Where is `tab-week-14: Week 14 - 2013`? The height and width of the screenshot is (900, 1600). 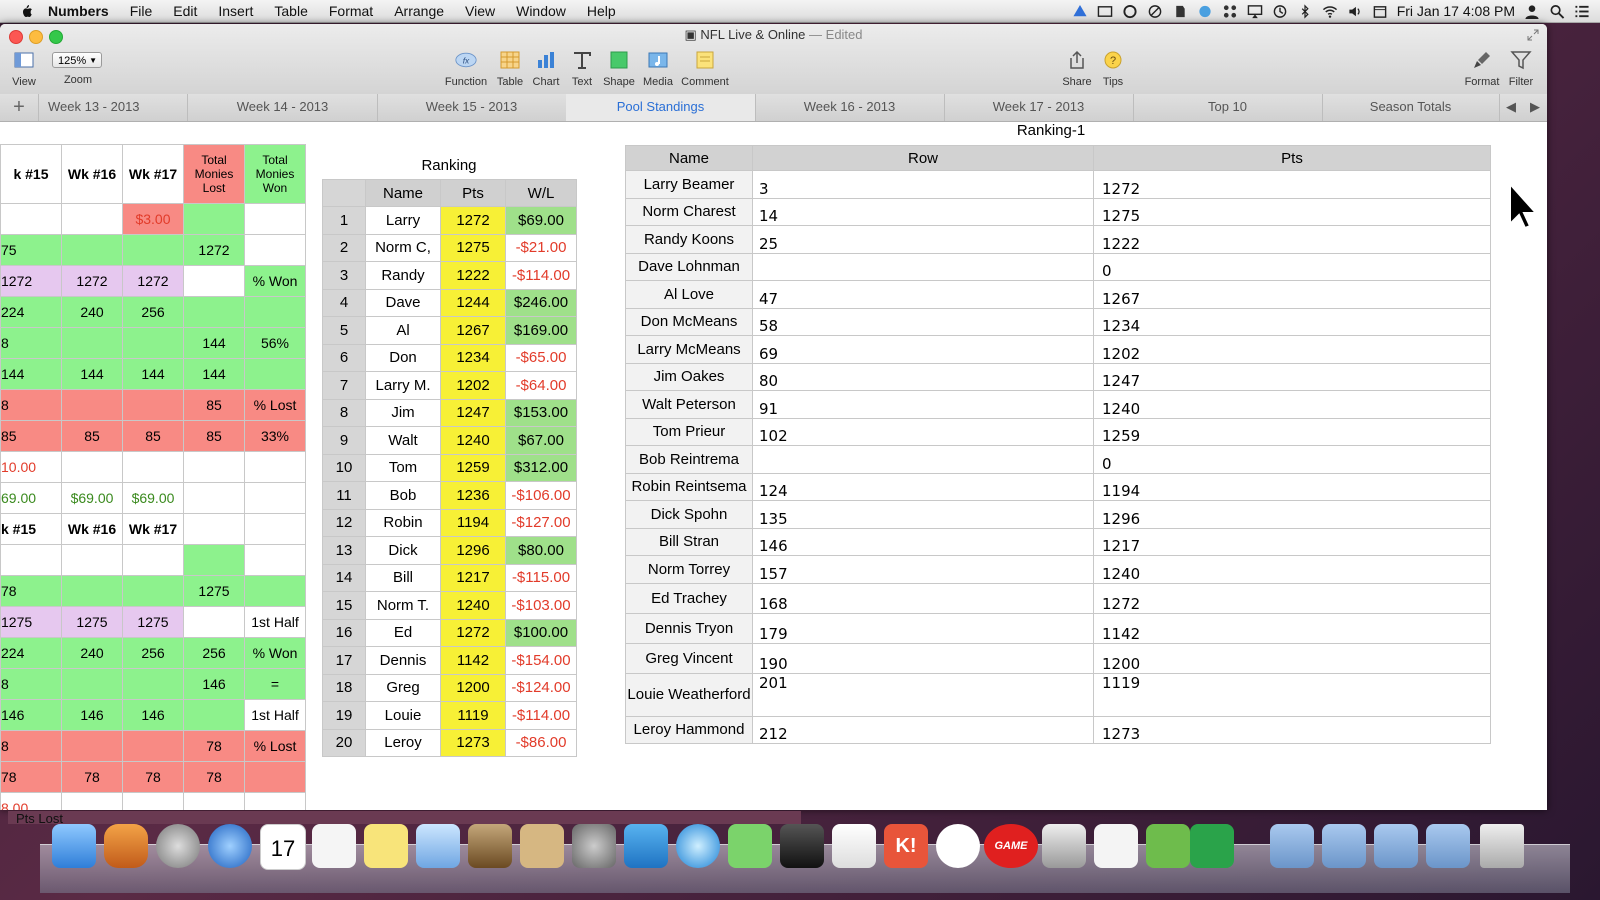
tab-week-14: Week 14 - 2013 is located at coordinates (283, 107).